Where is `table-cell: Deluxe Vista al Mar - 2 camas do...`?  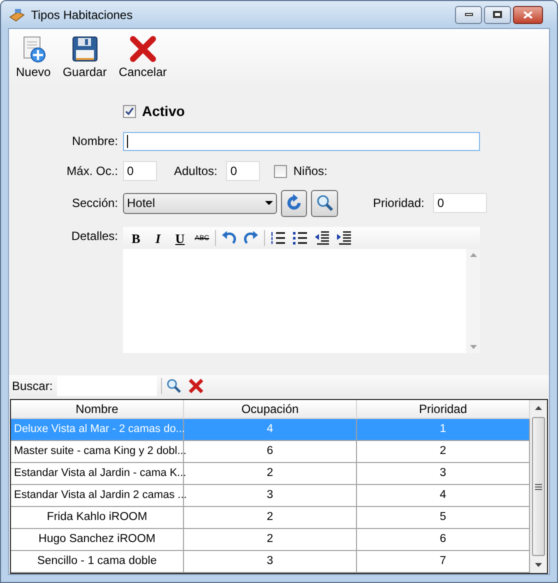
table-cell: Deluxe Vista al Mar - 2 camas do... is located at coordinates (97, 429).